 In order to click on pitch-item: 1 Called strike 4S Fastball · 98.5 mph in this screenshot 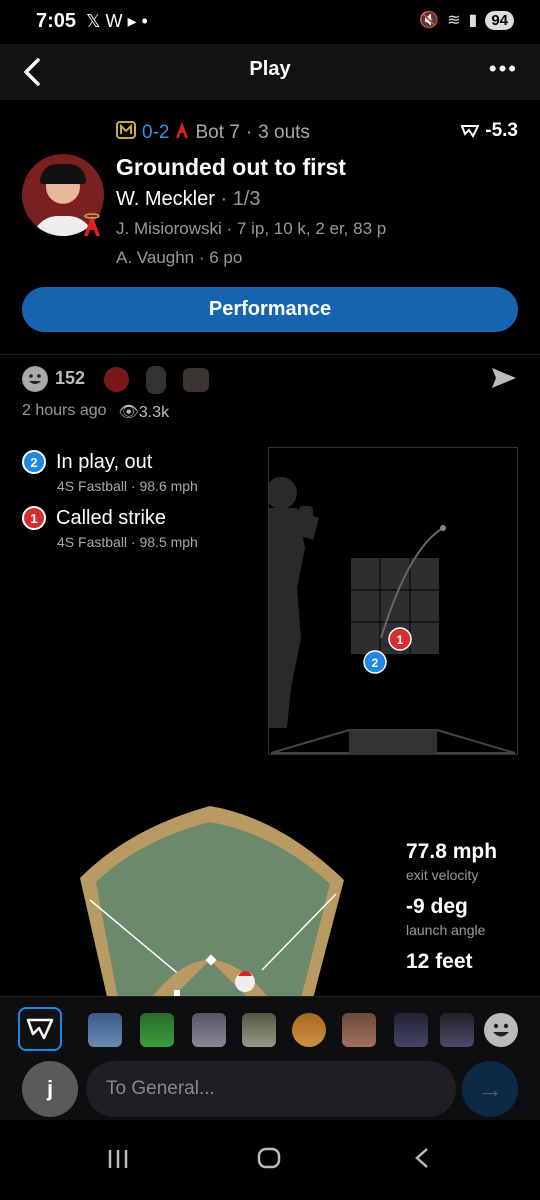, I will do `click(137, 528)`.